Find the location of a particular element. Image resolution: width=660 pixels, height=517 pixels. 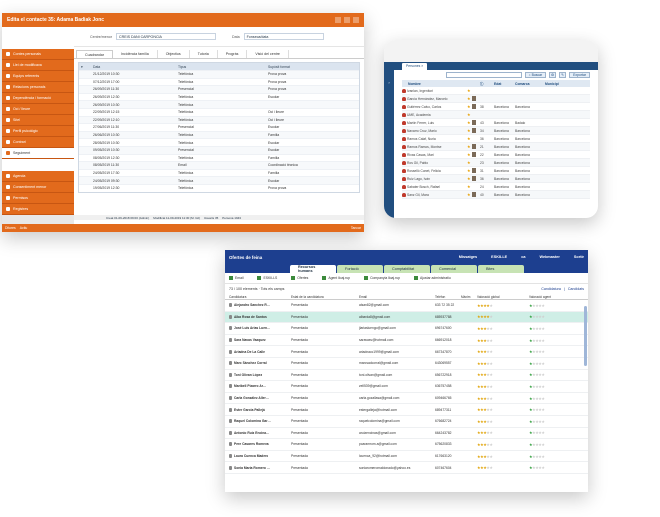

nav-link: ca is located at coordinates (523, 257).